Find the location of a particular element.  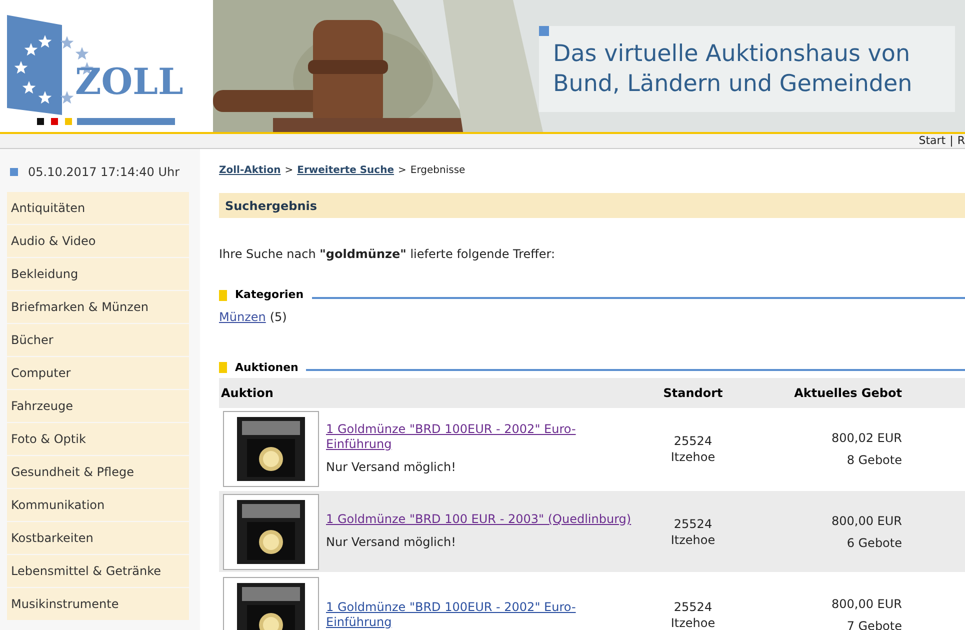

top-bar-link: Start is located at coordinates (932, 141).